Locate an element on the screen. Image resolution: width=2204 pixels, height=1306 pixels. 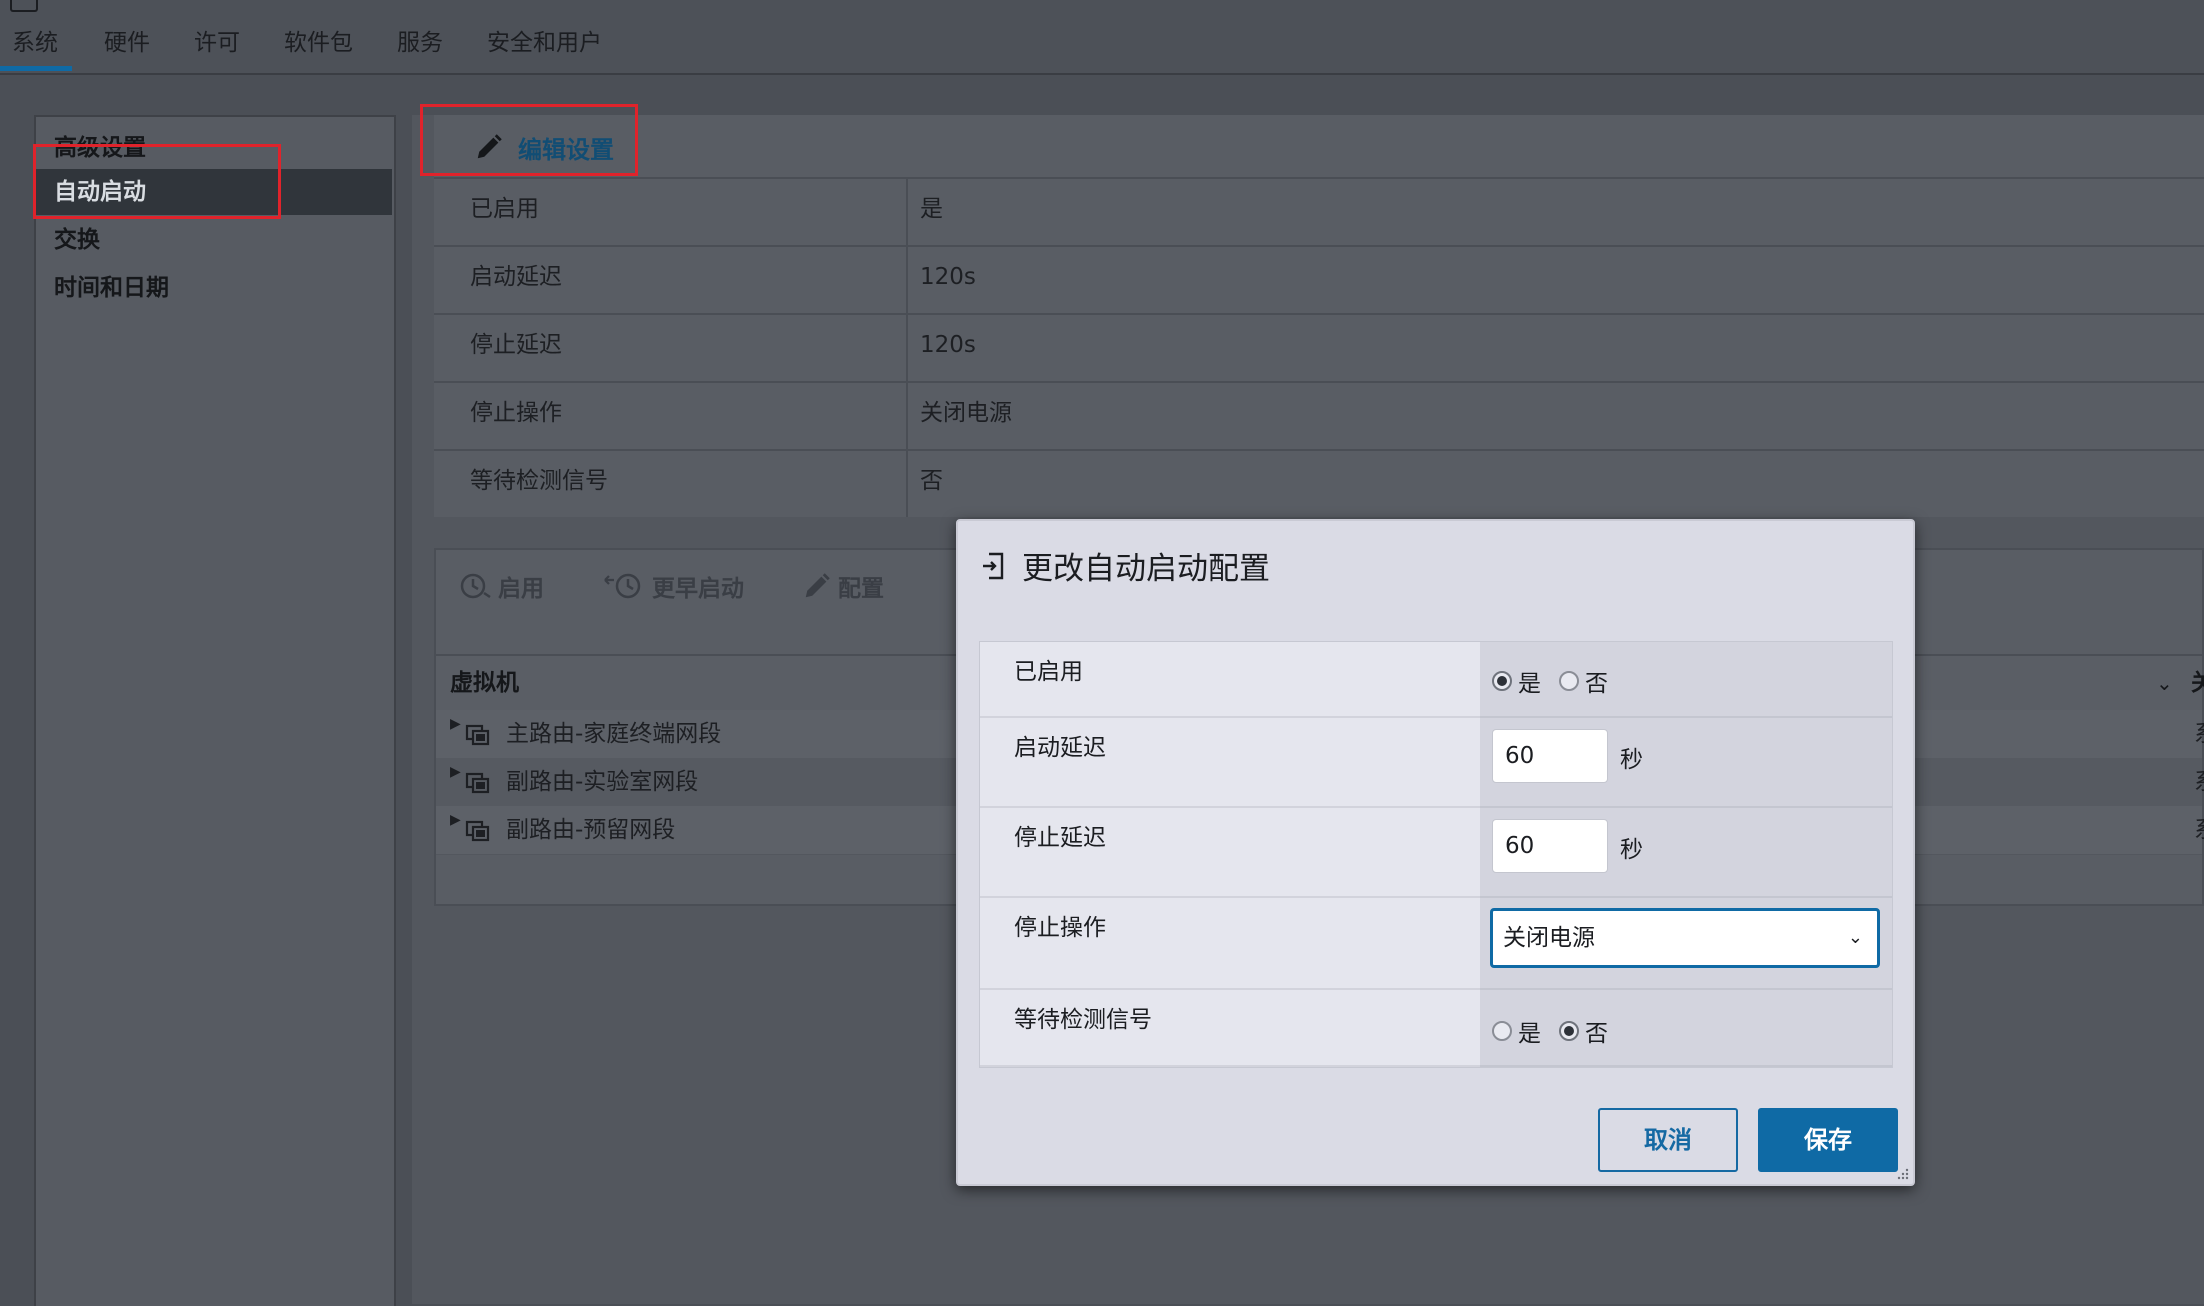
form-row-stop-delay: 停止延迟 秒 is located at coordinates (1436, 853).